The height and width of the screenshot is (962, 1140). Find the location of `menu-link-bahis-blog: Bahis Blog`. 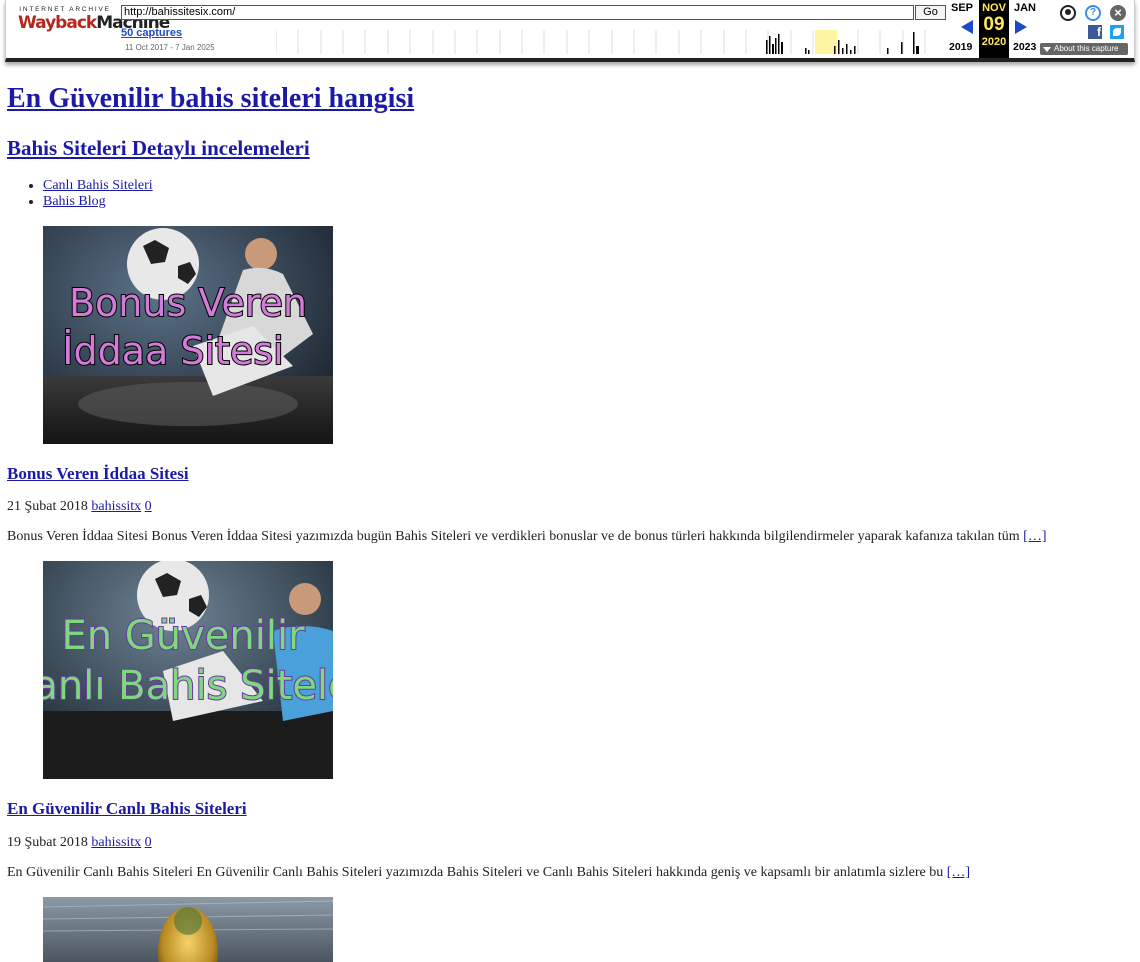

menu-link-bahis-blog: Bahis Blog is located at coordinates (74, 201).